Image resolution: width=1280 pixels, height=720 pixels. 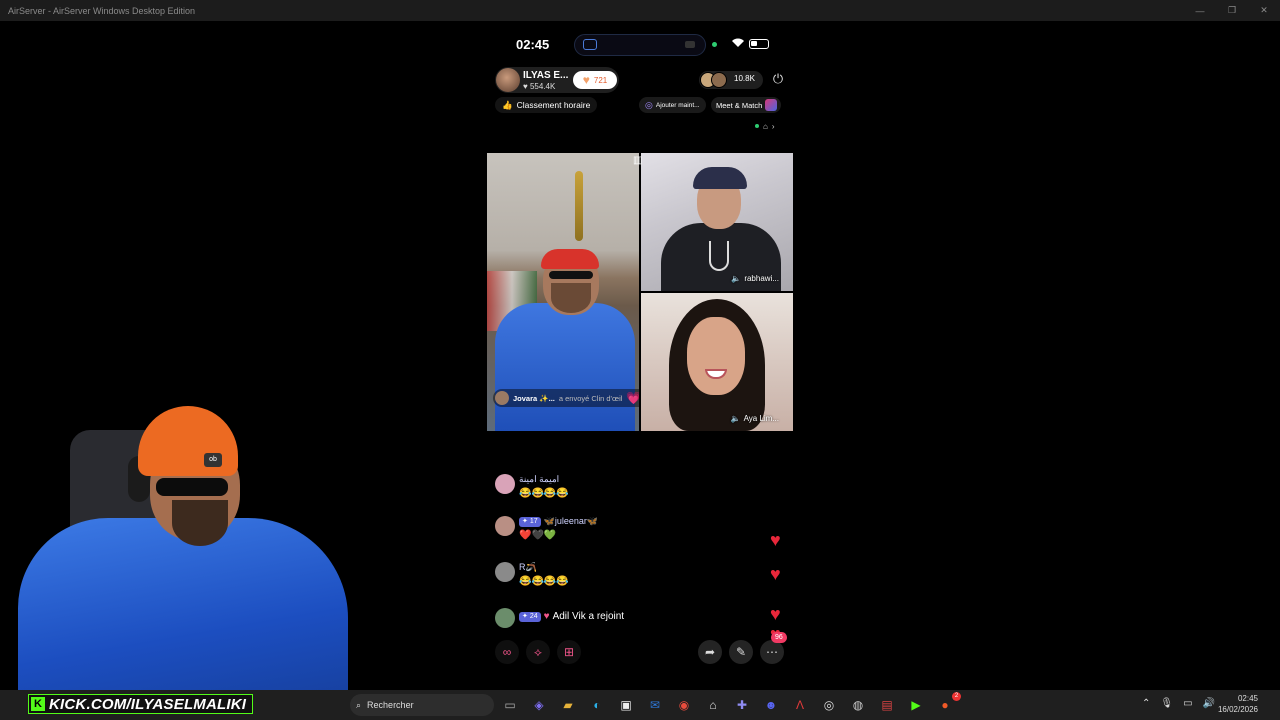 I want to click on gift-sender-avatar, so click(x=502, y=398).